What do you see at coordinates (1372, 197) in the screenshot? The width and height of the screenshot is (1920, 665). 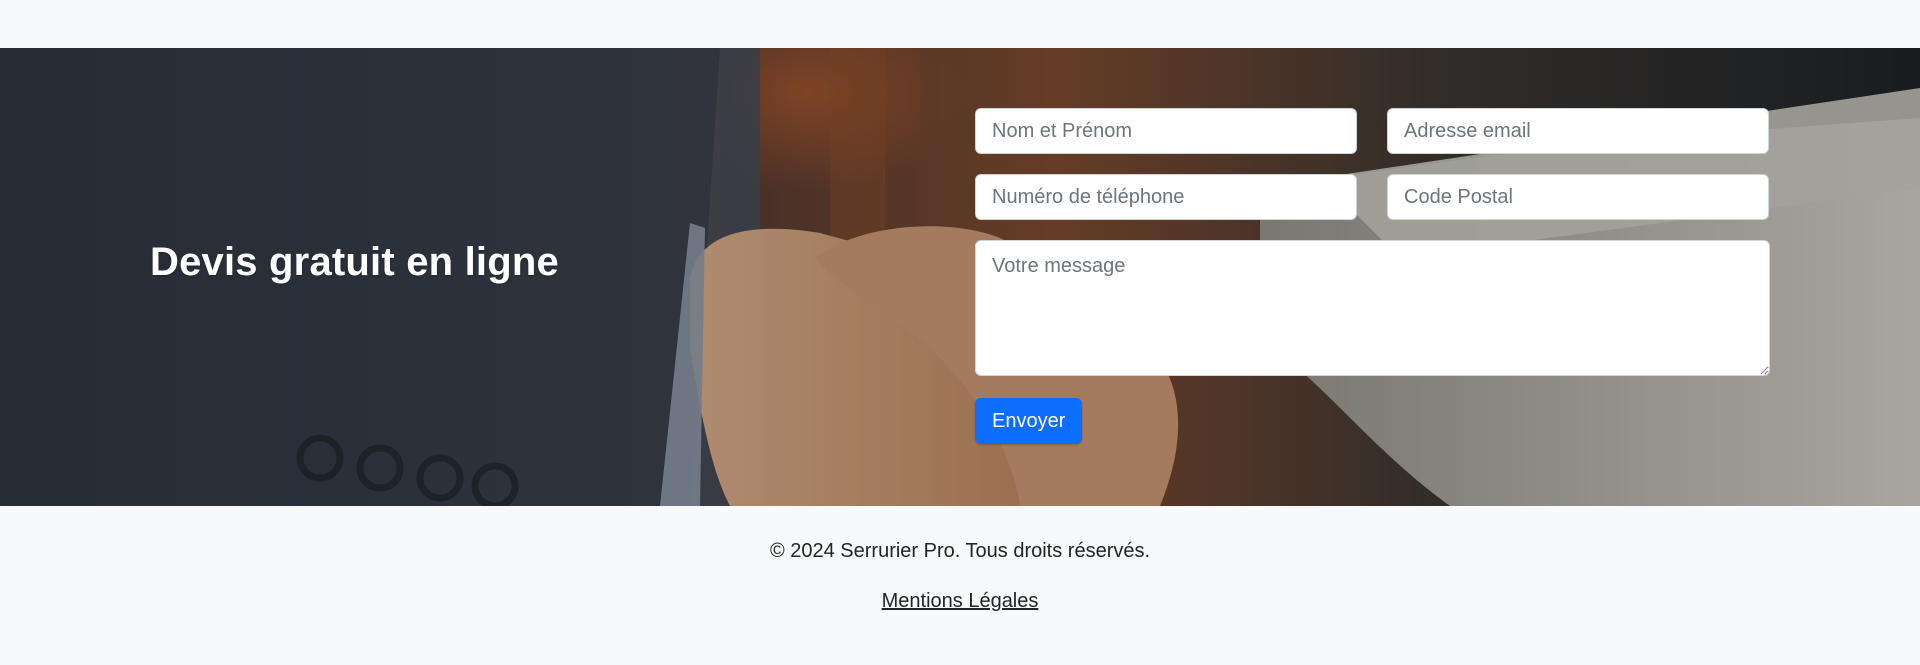 I see `form-row-middle` at bounding box center [1372, 197].